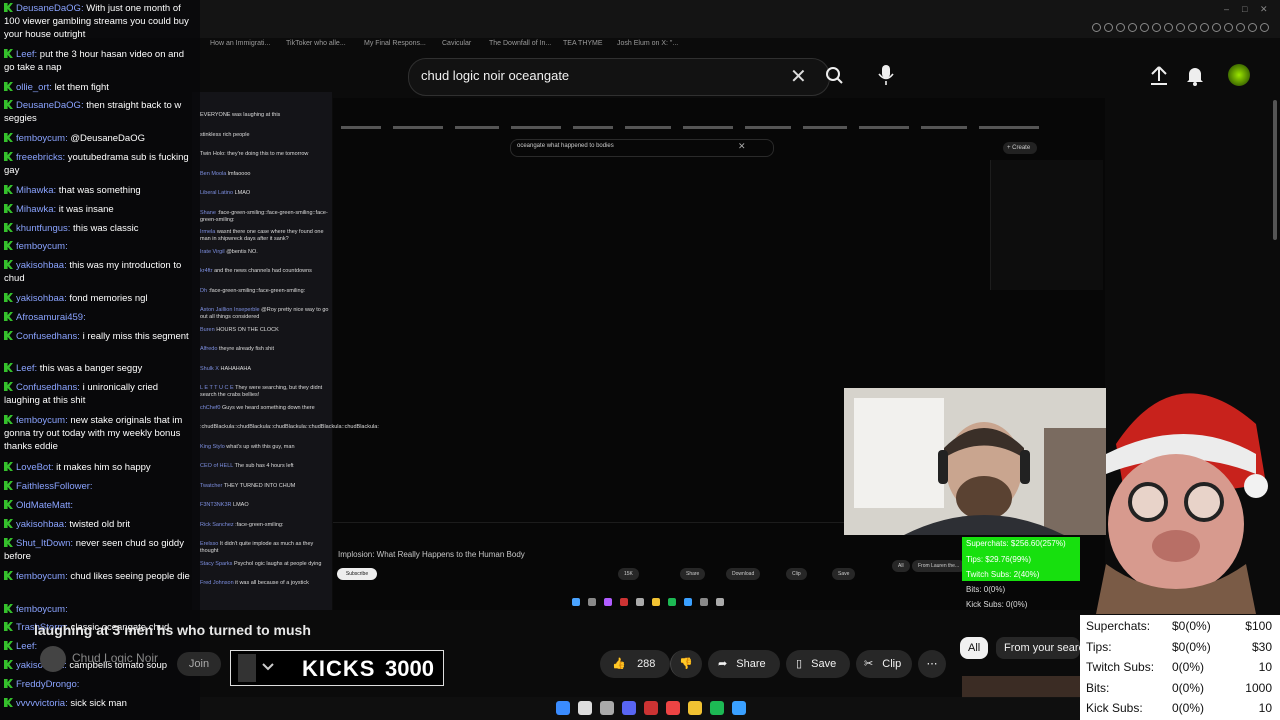 Image resolution: width=1280 pixels, height=720 pixels. What do you see at coordinates (40, 703) in the screenshot?
I see `chat-username: vvvvvictoria` at bounding box center [40, 703].